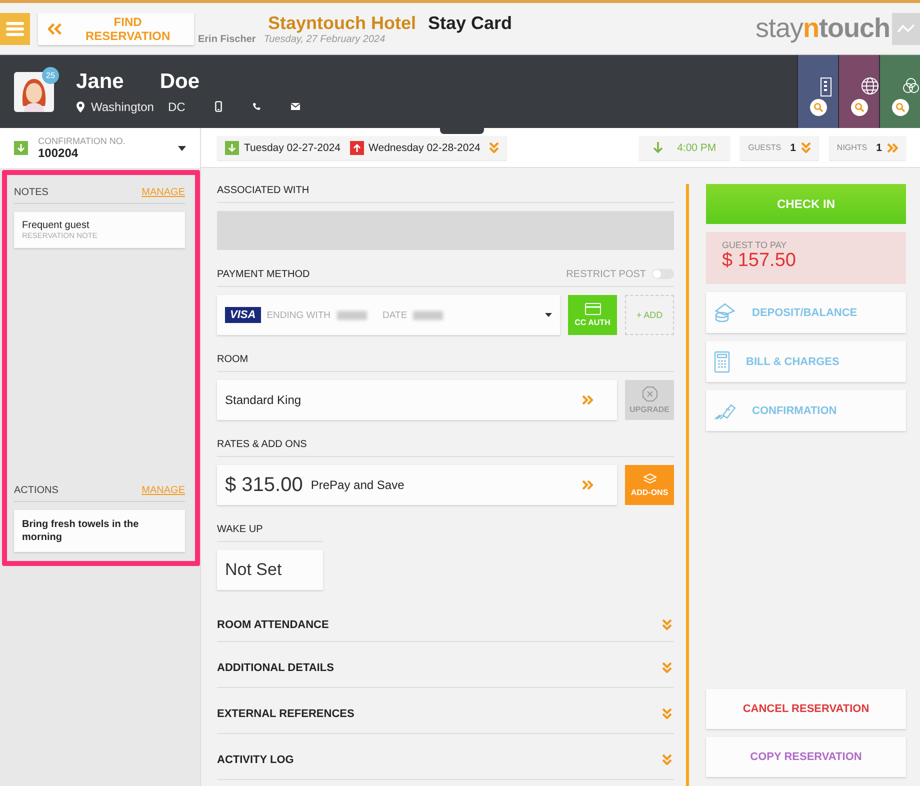 The image size is (920, 786). Describe the element at coordinates (243, 315) in the screenshot. I see `card-brand-logo: VISA` at that location.